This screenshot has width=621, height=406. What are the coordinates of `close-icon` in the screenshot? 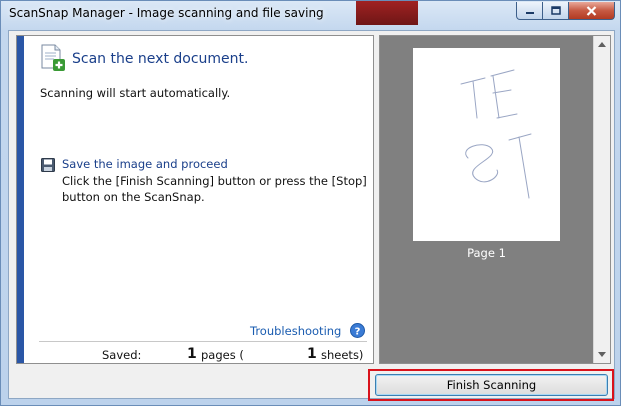 It's located at (591, 10).